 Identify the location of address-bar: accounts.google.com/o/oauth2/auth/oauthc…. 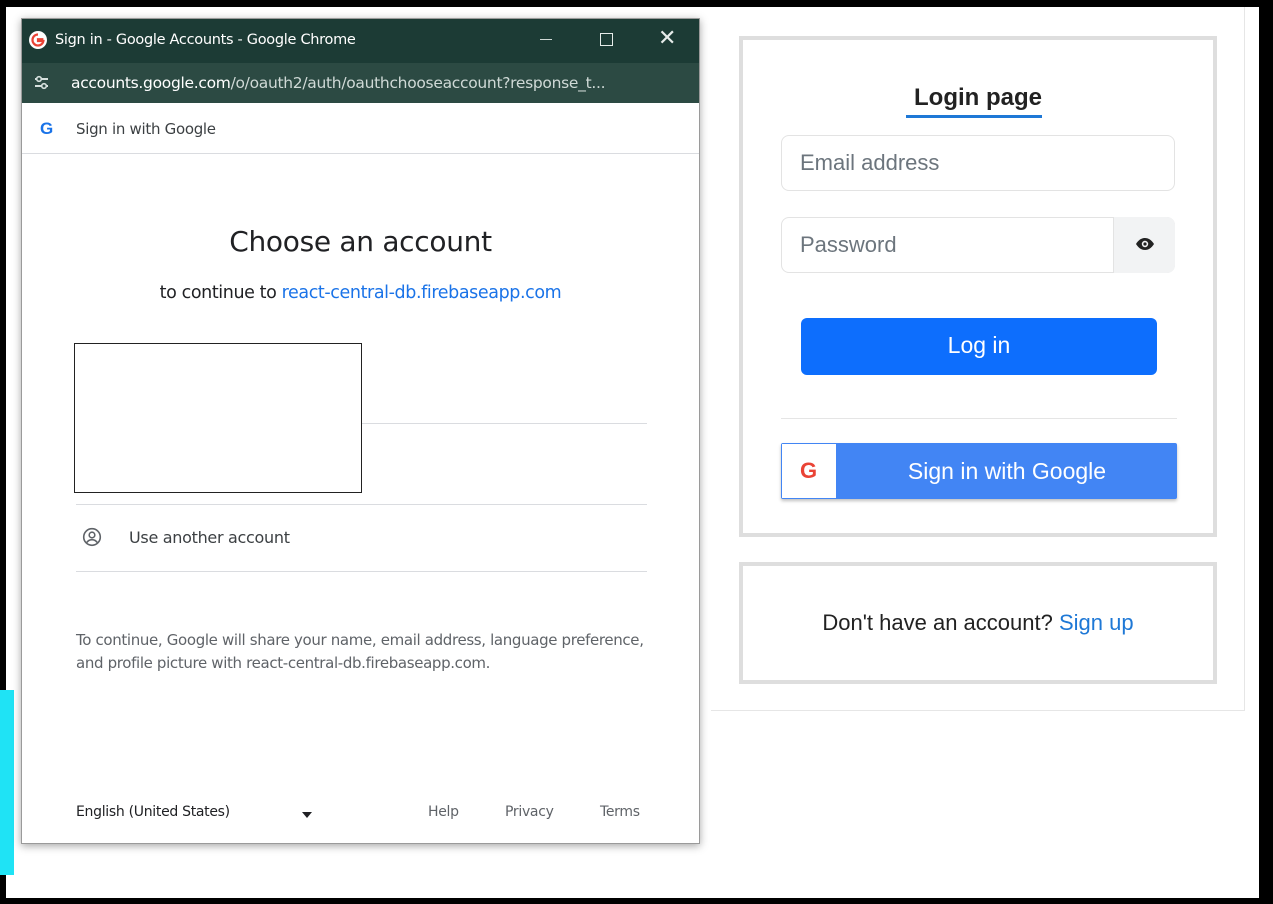
(360, 83).